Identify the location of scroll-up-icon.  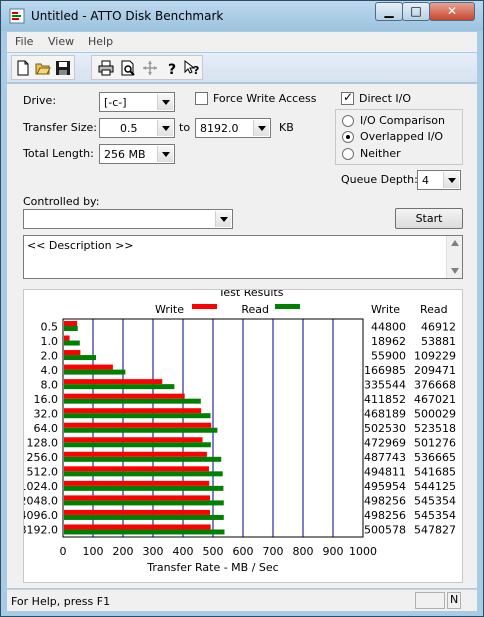
(455, 243).